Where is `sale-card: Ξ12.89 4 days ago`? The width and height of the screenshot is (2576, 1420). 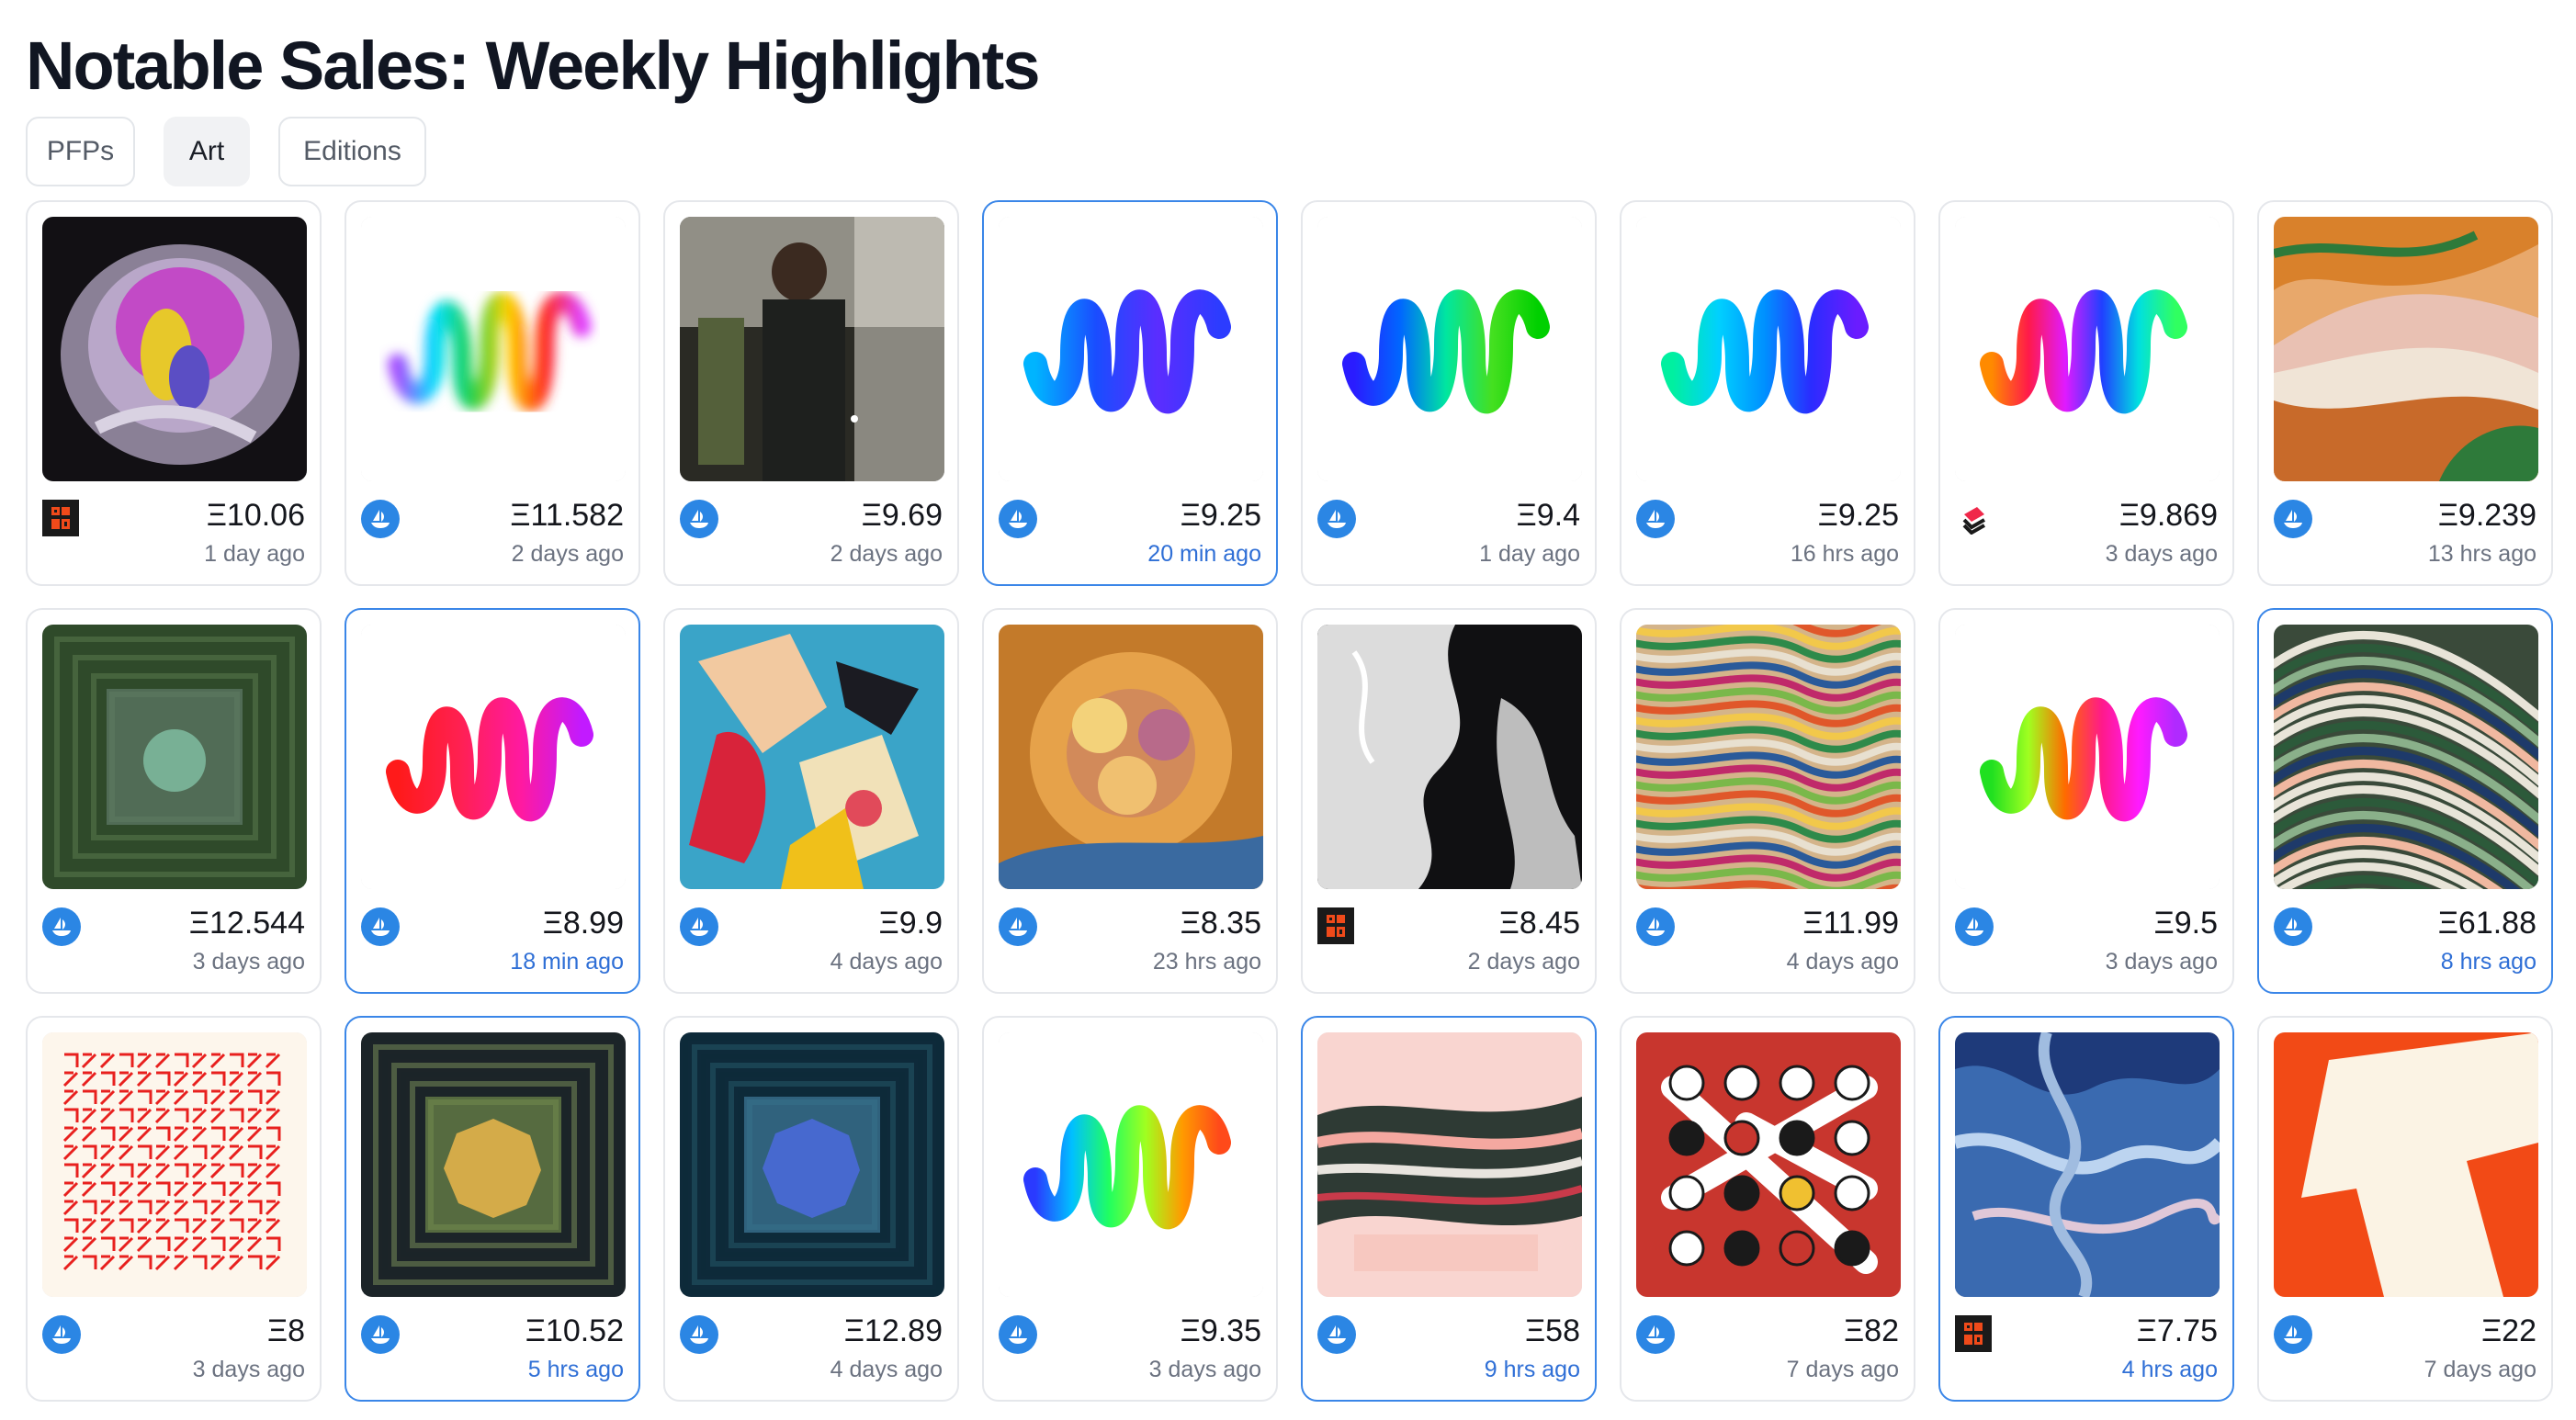
sale-card: Ξ12.89 4 days ago is located at coordinates (811, 1209).